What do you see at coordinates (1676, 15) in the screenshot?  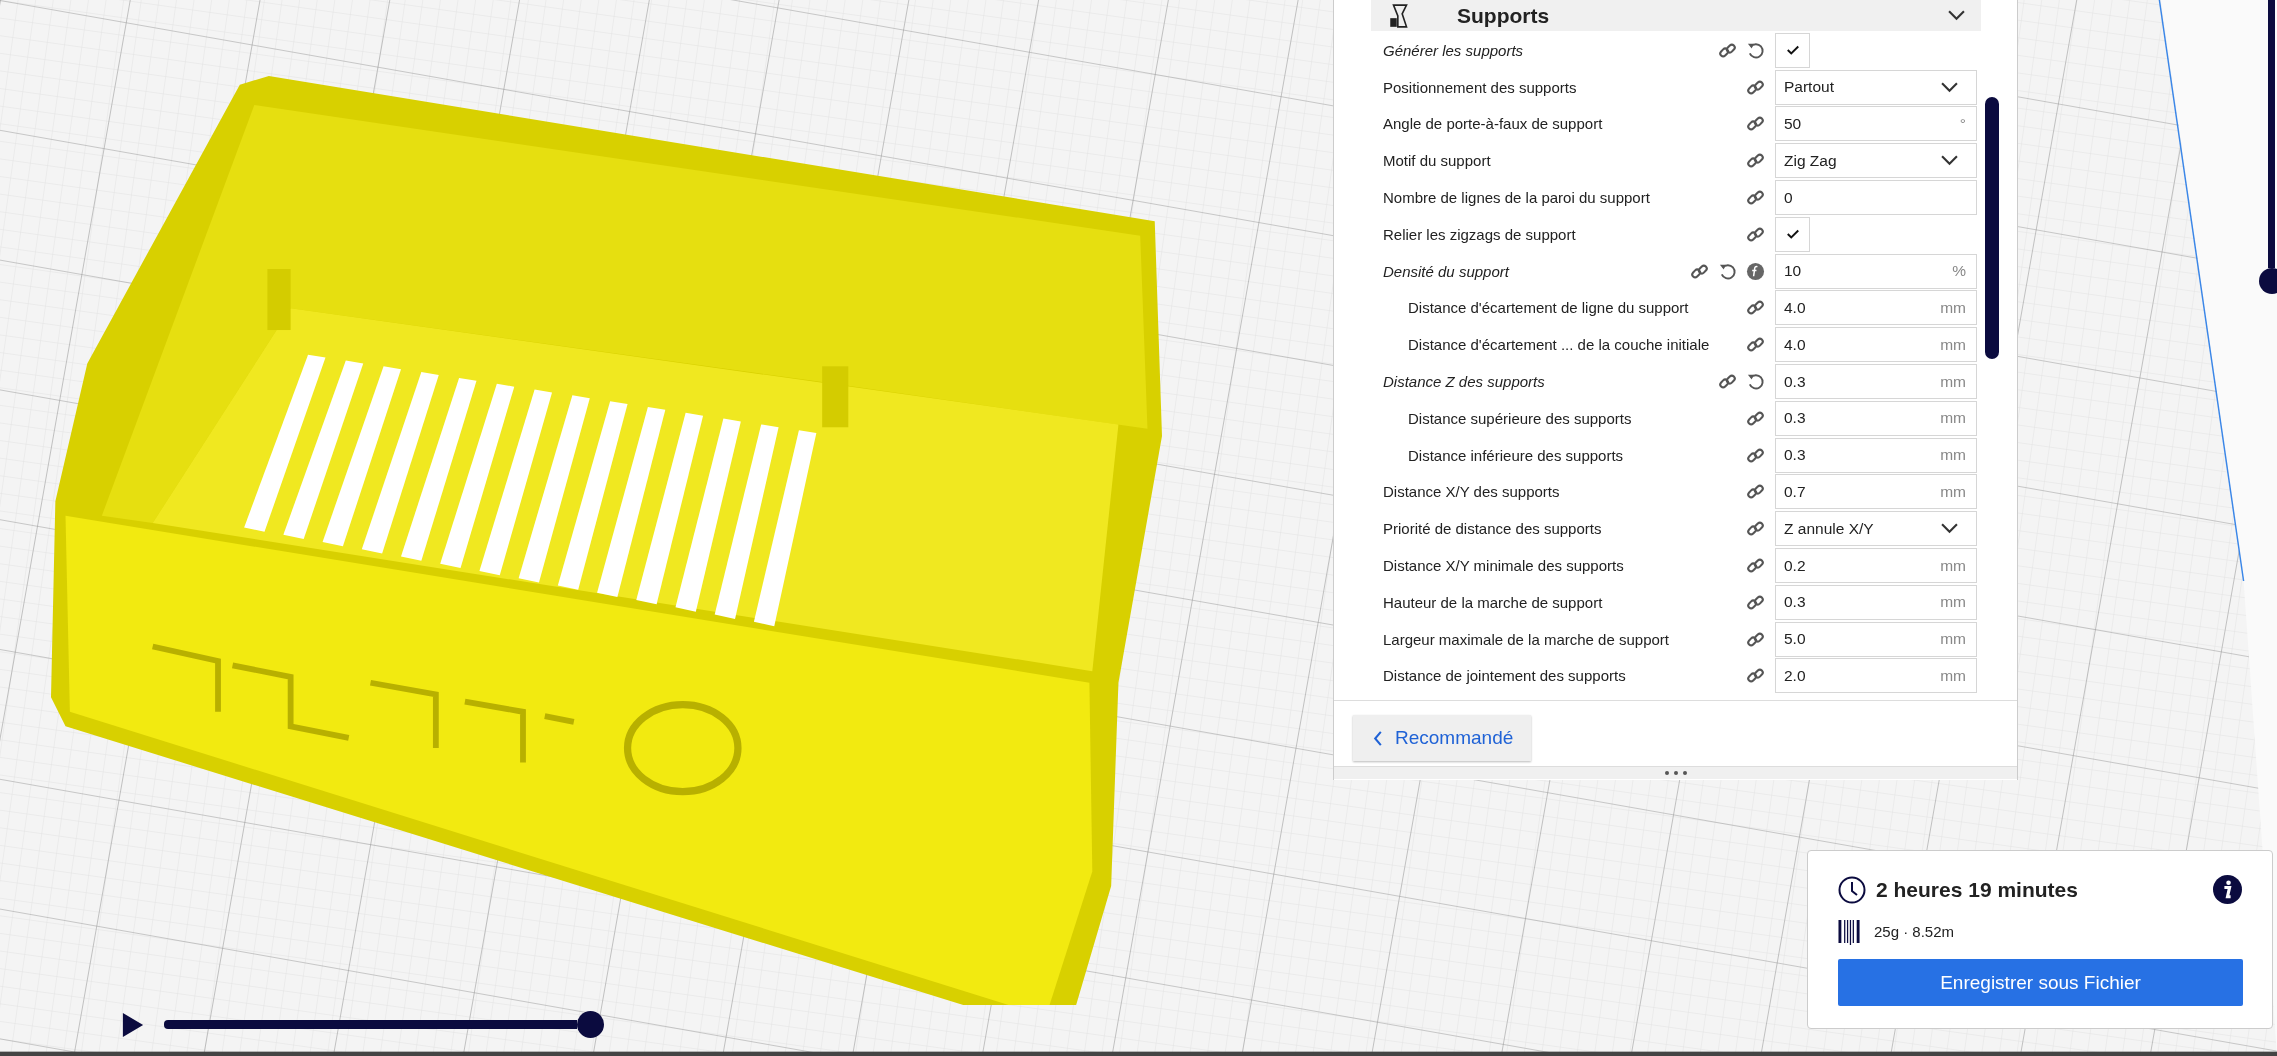 I see `section-header: Supports` at bounding box center [1676, 15].